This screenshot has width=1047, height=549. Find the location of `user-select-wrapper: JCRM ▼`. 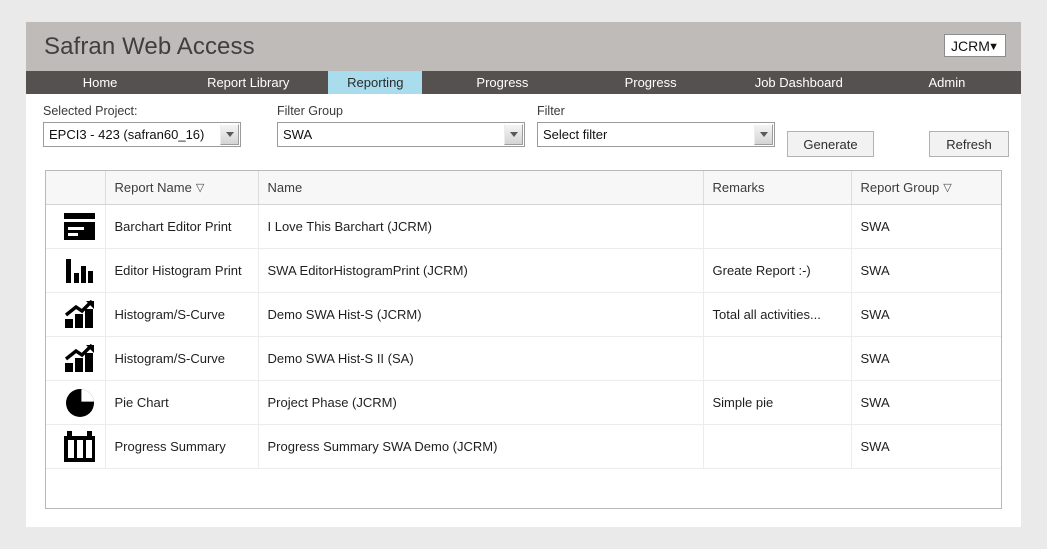

user-select-wrapper: JCRM ▼ is located at coordinates (975, 45).